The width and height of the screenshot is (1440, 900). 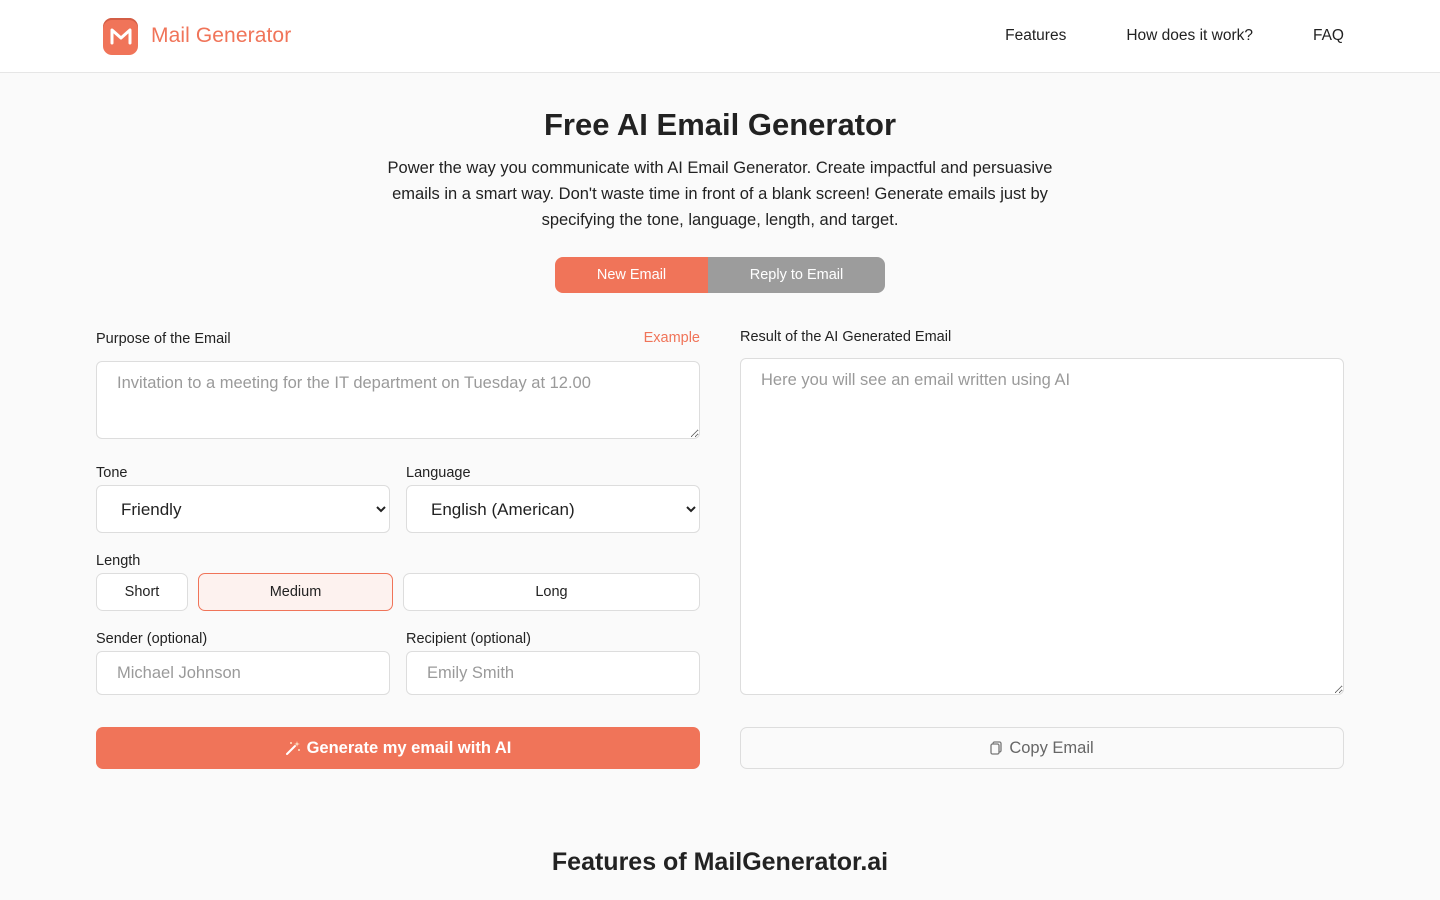 I want to click on length-label: Length, so click(x=118, y=561).